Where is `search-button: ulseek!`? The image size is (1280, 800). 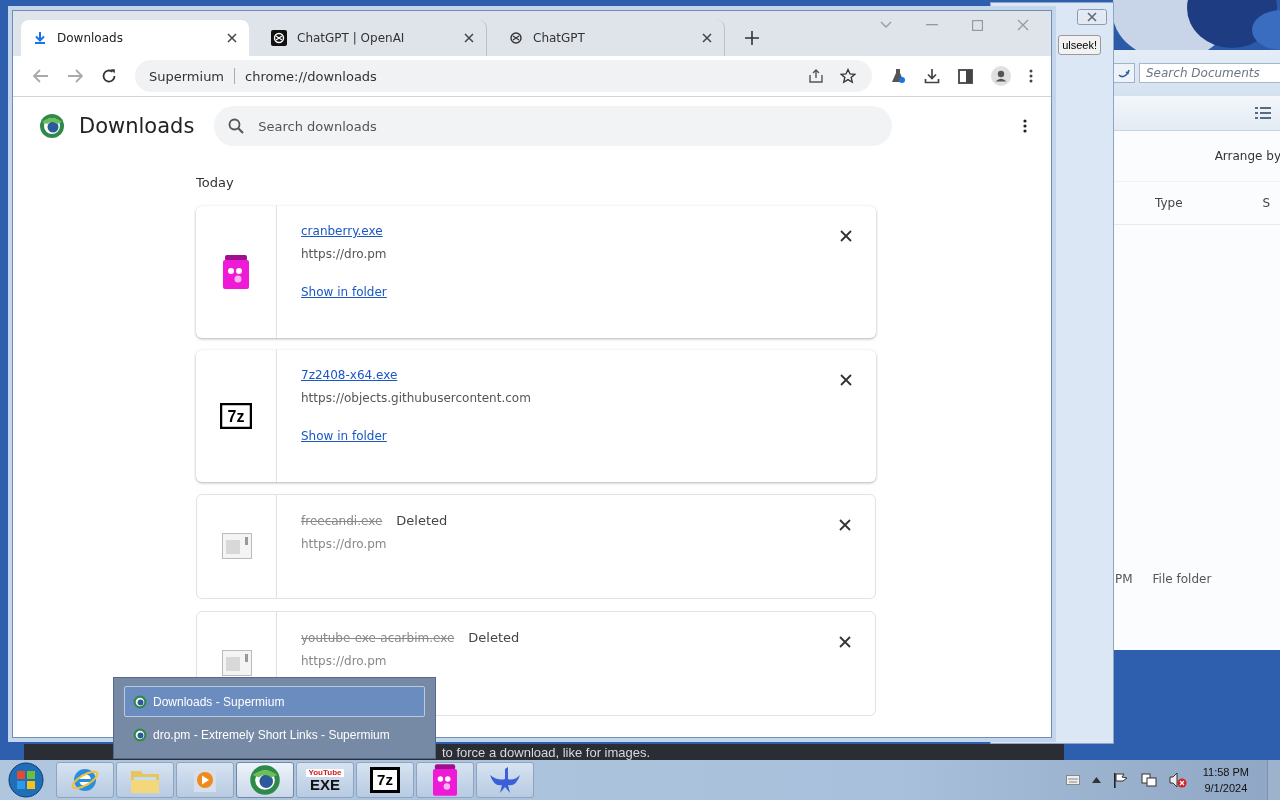
search-button: ulseek! is located at coordinates (1079, 45).